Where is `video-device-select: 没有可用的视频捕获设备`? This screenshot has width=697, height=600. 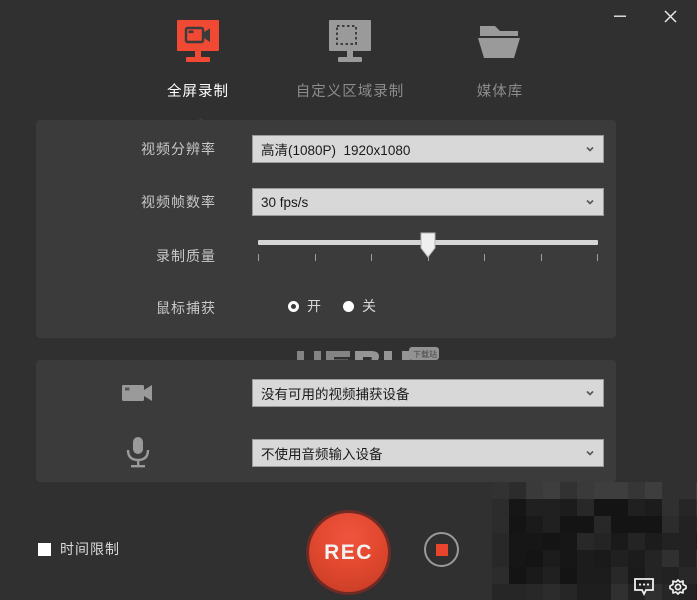
video-device-select: 没有可用的视频捕获设备 is located at coordinates (428, 393).